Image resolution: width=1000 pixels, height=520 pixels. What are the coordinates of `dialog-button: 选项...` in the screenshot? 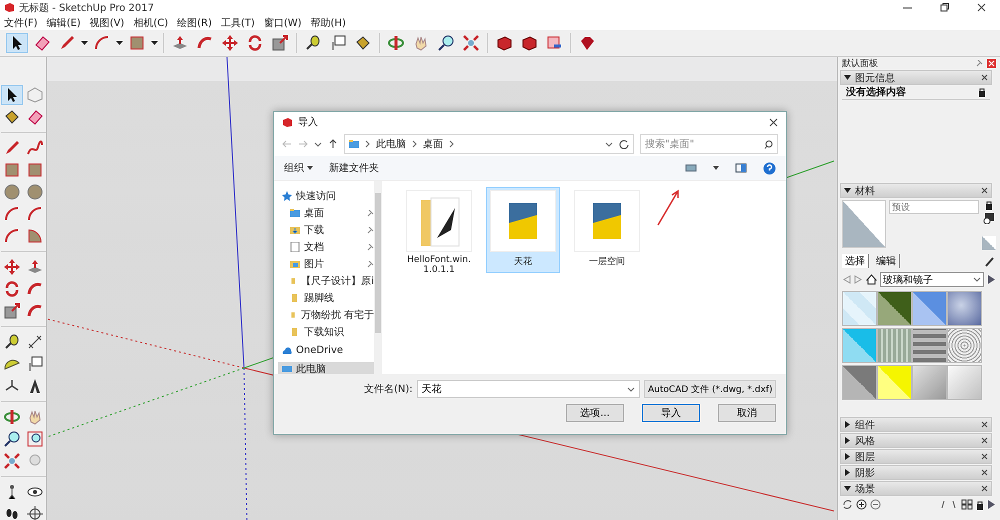 It's located at (595, 413).